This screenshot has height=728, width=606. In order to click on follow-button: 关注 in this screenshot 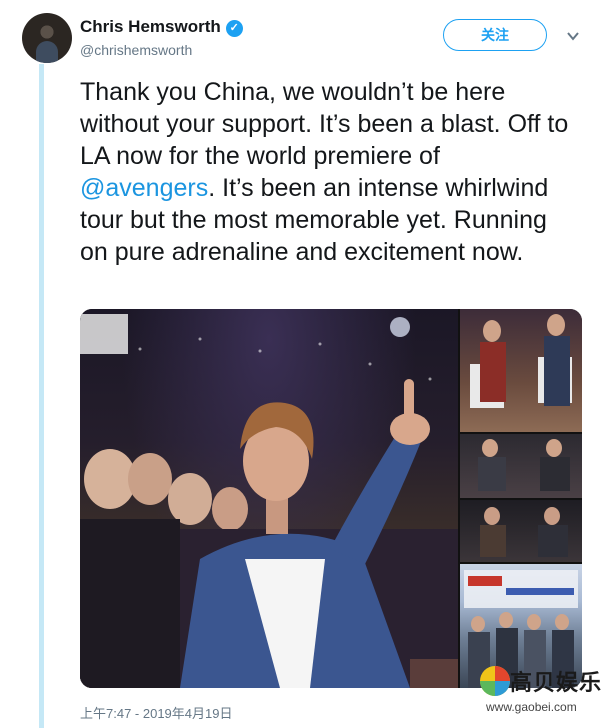, I will do `click(495, 35)`.